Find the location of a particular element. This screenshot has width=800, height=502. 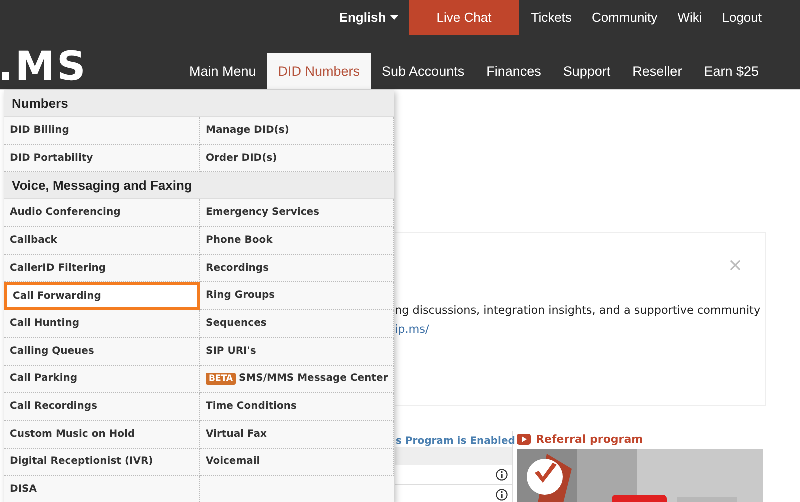

menu-item: Manage DID(s) is located at coordinates (297, 131).